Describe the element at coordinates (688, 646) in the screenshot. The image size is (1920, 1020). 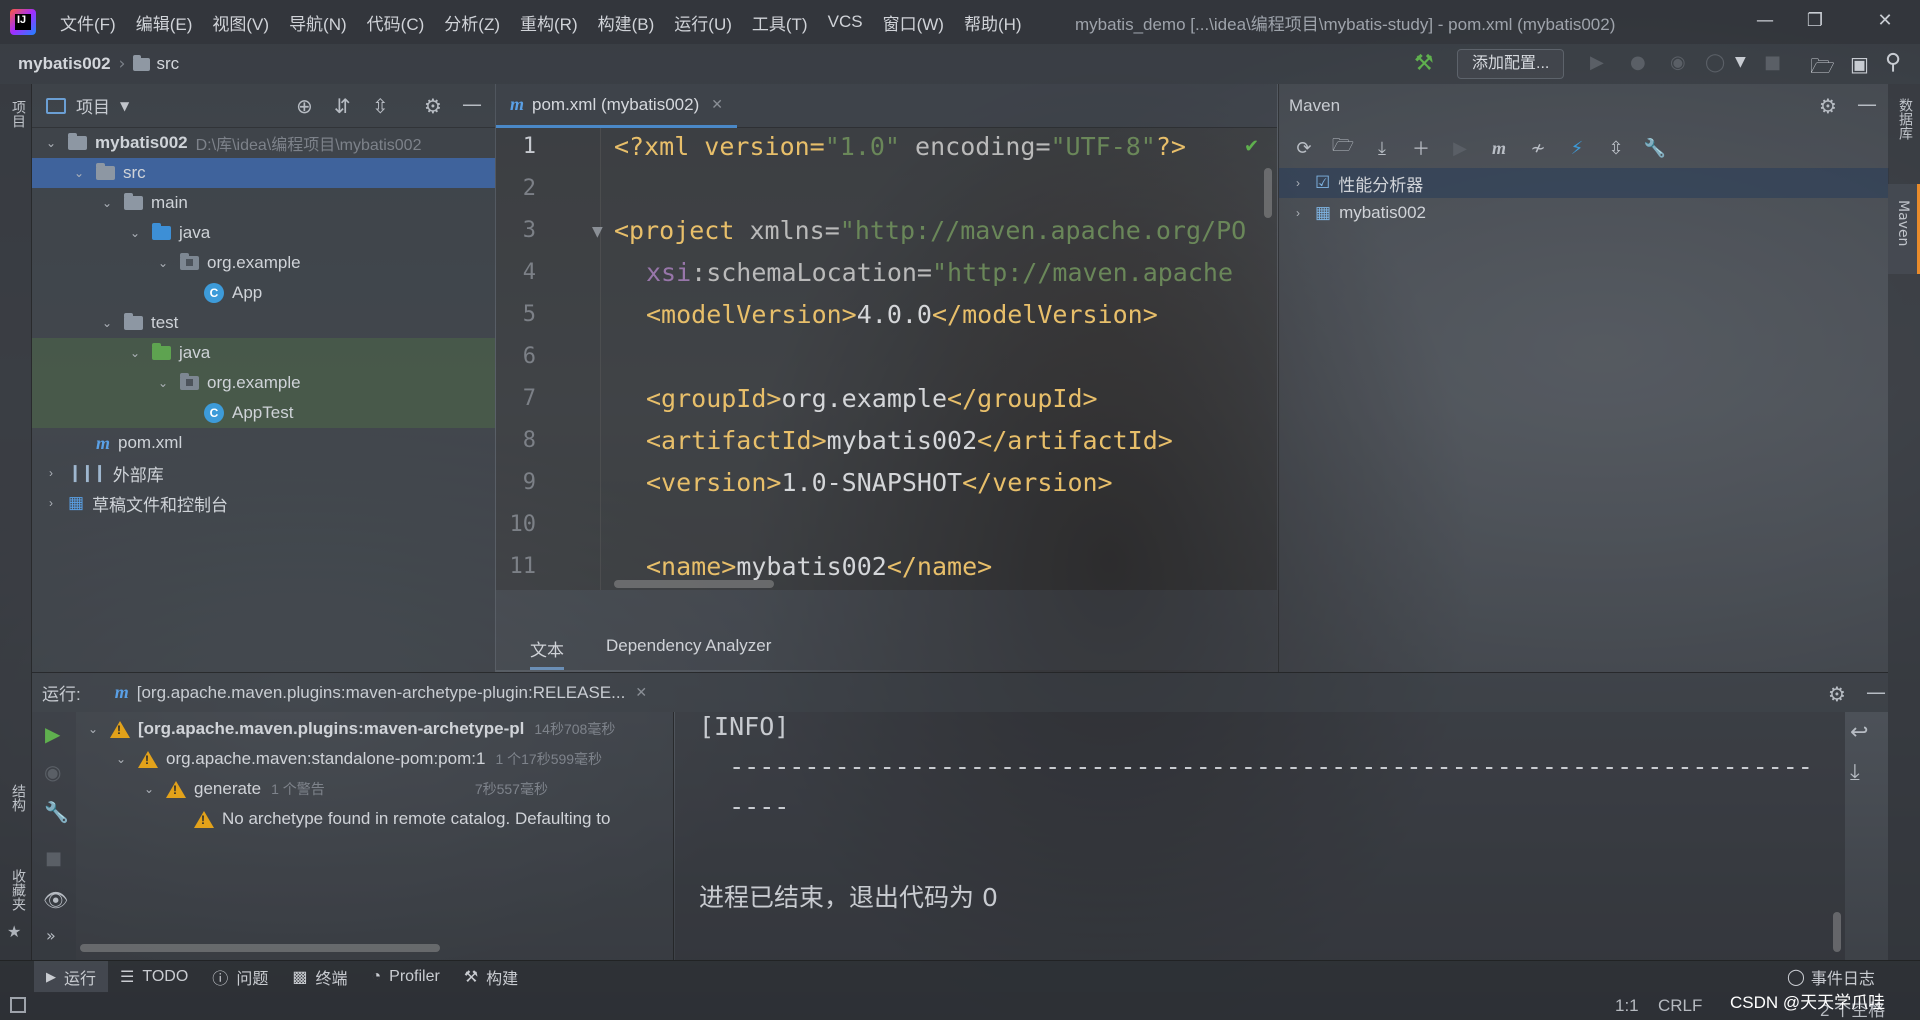
I see `tab-dependency-analyzer: Dependency Analyzer` at that location.